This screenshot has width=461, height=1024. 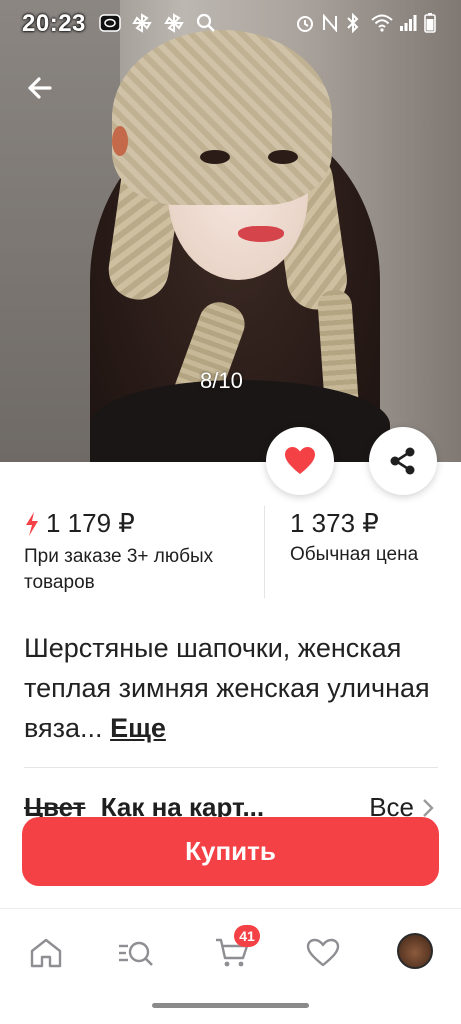 I want to click on back-button, so click(x=40, y=88).